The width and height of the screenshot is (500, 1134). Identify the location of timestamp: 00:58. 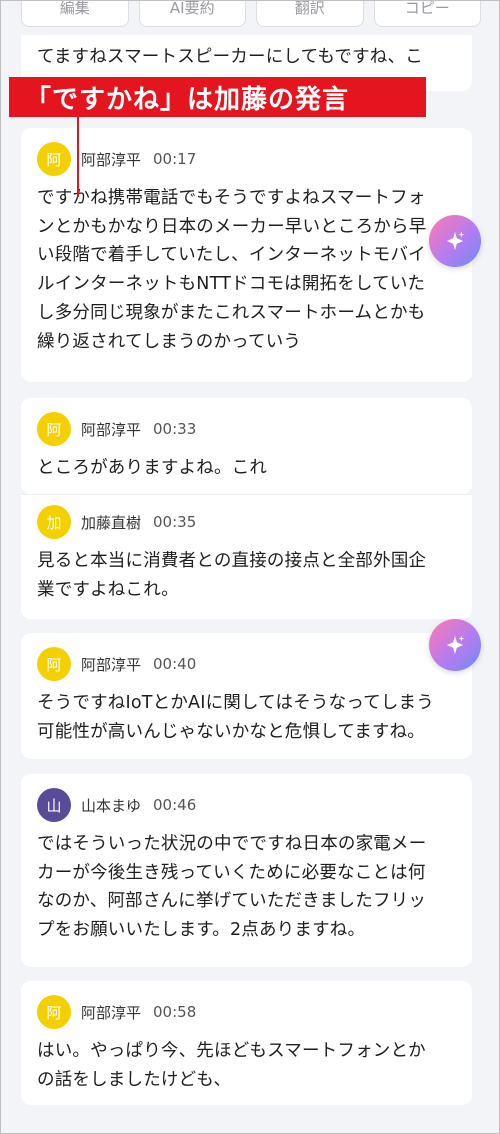
(174, 1012).